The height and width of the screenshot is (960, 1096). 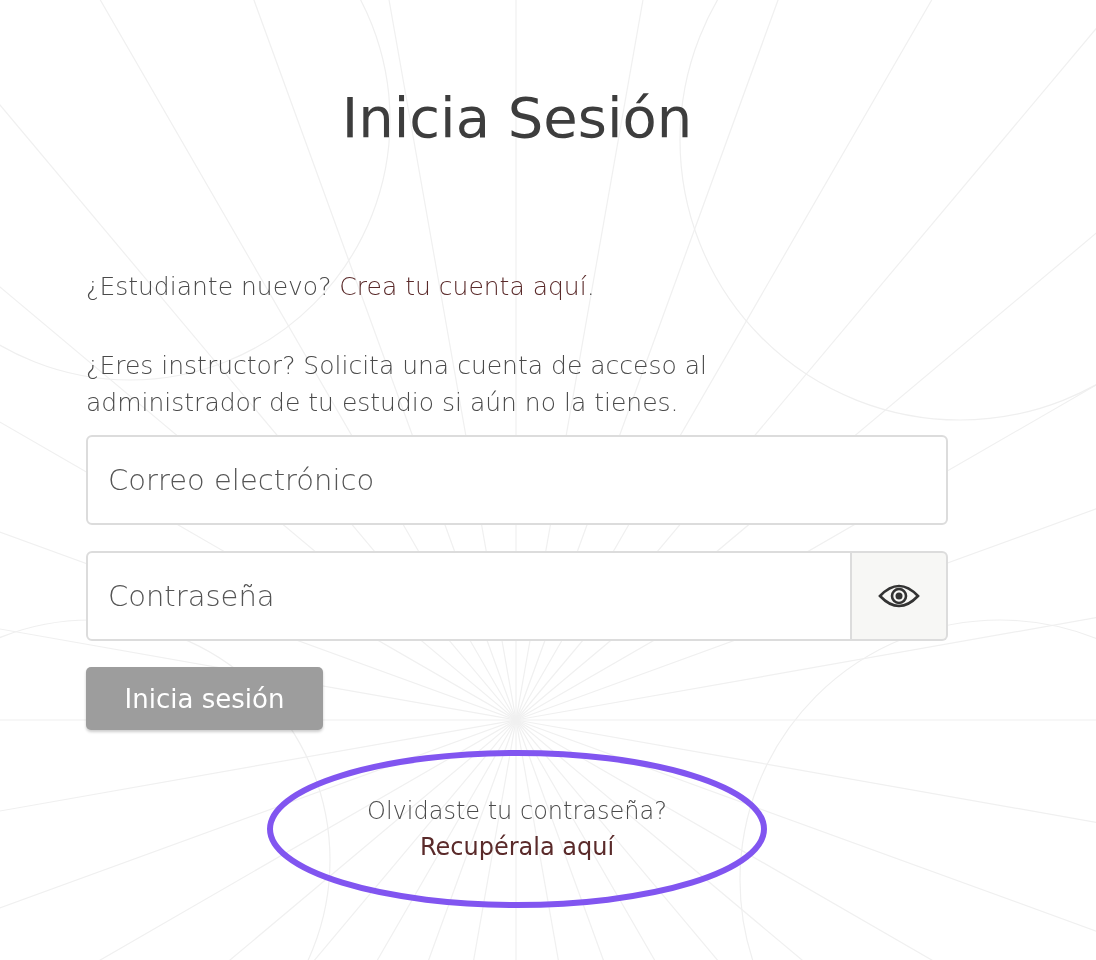 I want to click on page-title: Inicia Sesión, so click(x=517, y=118).